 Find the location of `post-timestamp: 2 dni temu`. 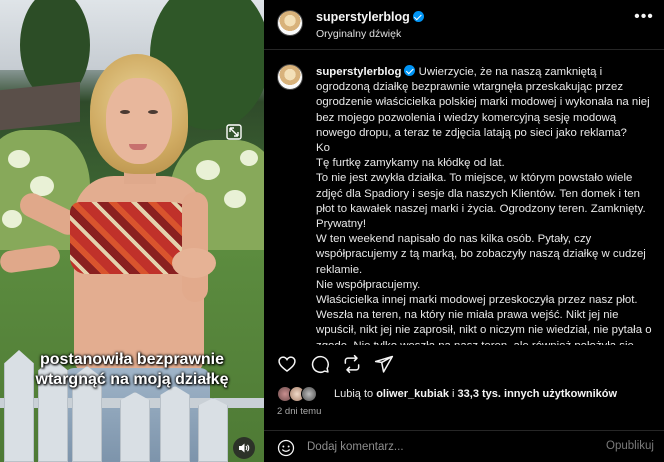

post-timestamp: 2 dni temu is located at coordinates (299, 411).